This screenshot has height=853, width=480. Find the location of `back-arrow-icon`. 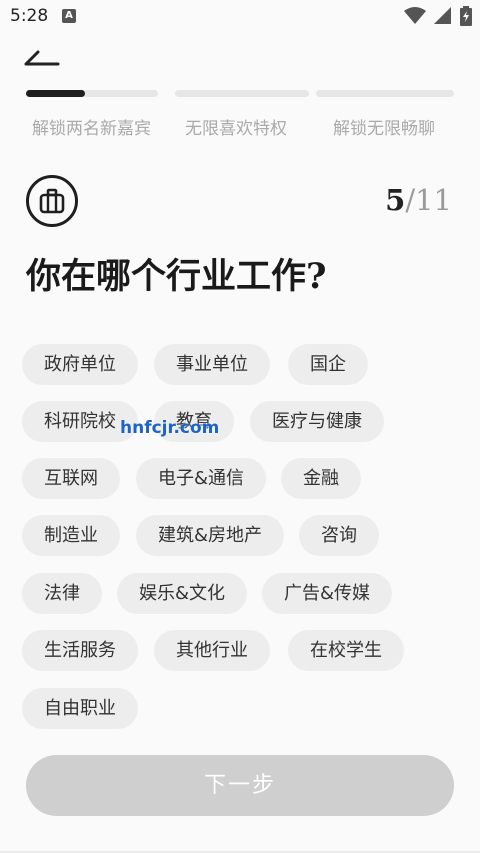

back-arrow-icon is located at coordinates (42, 58).